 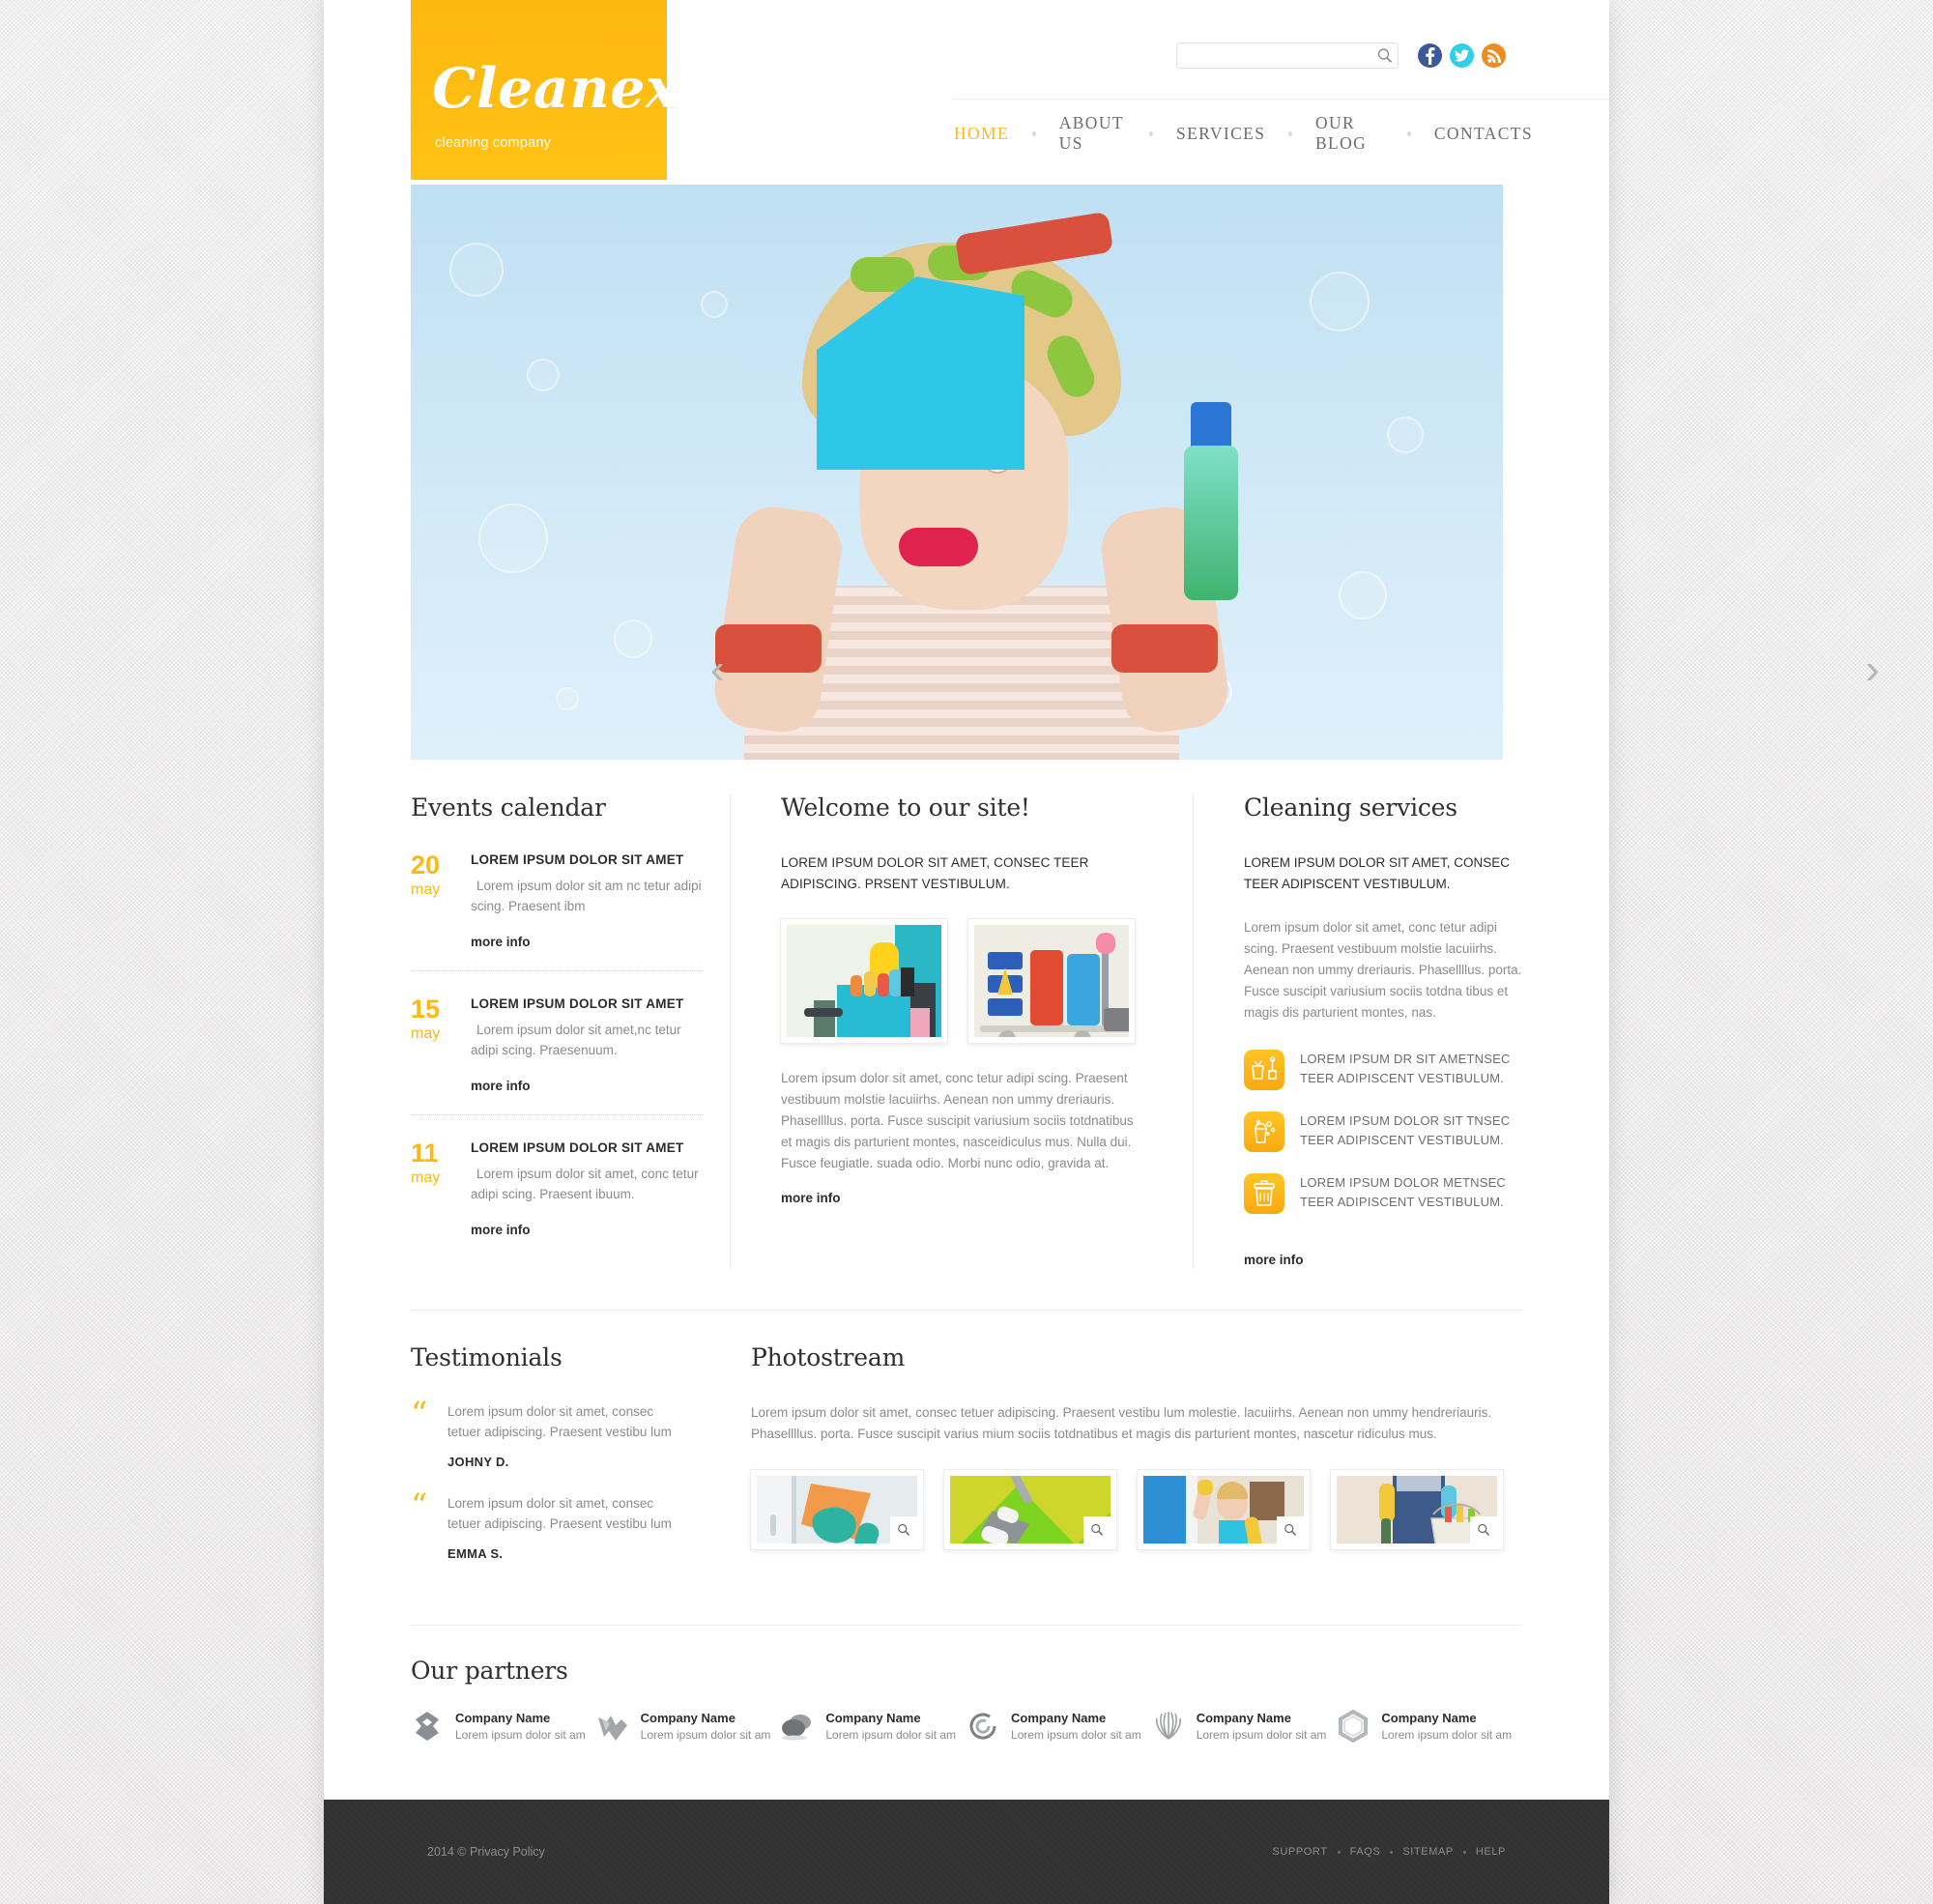 What do you see at coordinates (1462, 56) in the screenshot?
I see `twitter-icon` at bounding box center [1462, 56].